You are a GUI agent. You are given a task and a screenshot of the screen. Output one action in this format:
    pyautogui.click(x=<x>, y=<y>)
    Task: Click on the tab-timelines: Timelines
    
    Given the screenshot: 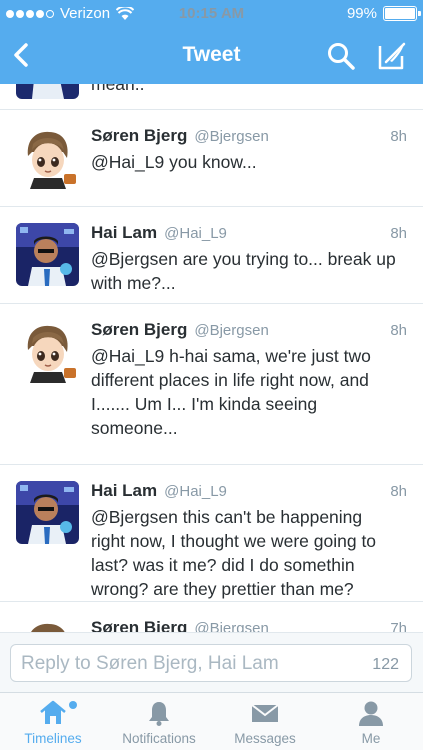 What is the action you would take?
    pyautogui.click(x=53, y=721)
    